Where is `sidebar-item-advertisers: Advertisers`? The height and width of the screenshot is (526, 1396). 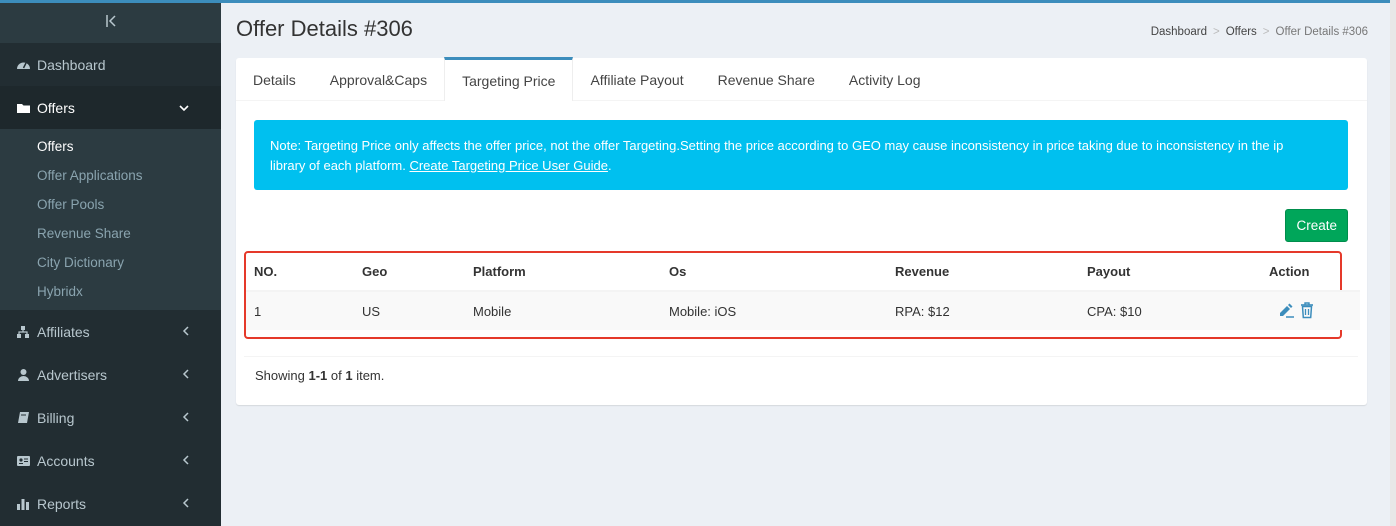 sidebar-item-advertisers: Advertisers is located at coordinates (110, 374).